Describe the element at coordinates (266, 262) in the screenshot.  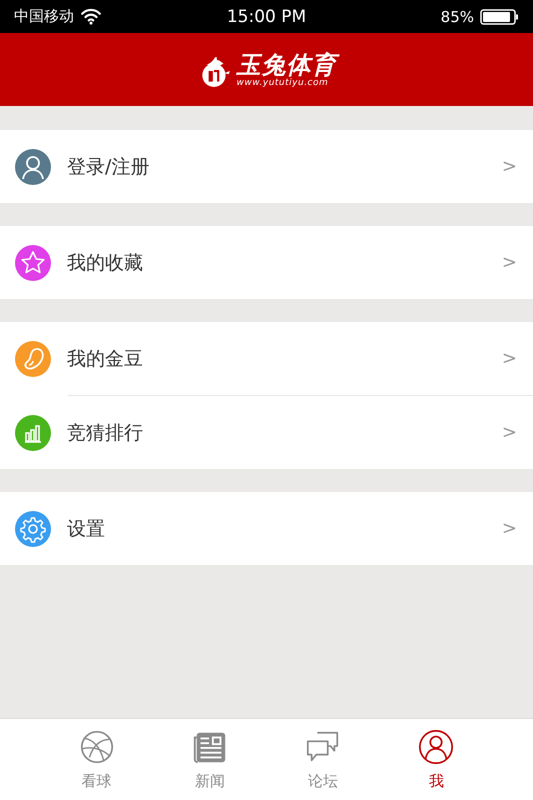
I see `menu-item: 我的收藏 >` at that location.